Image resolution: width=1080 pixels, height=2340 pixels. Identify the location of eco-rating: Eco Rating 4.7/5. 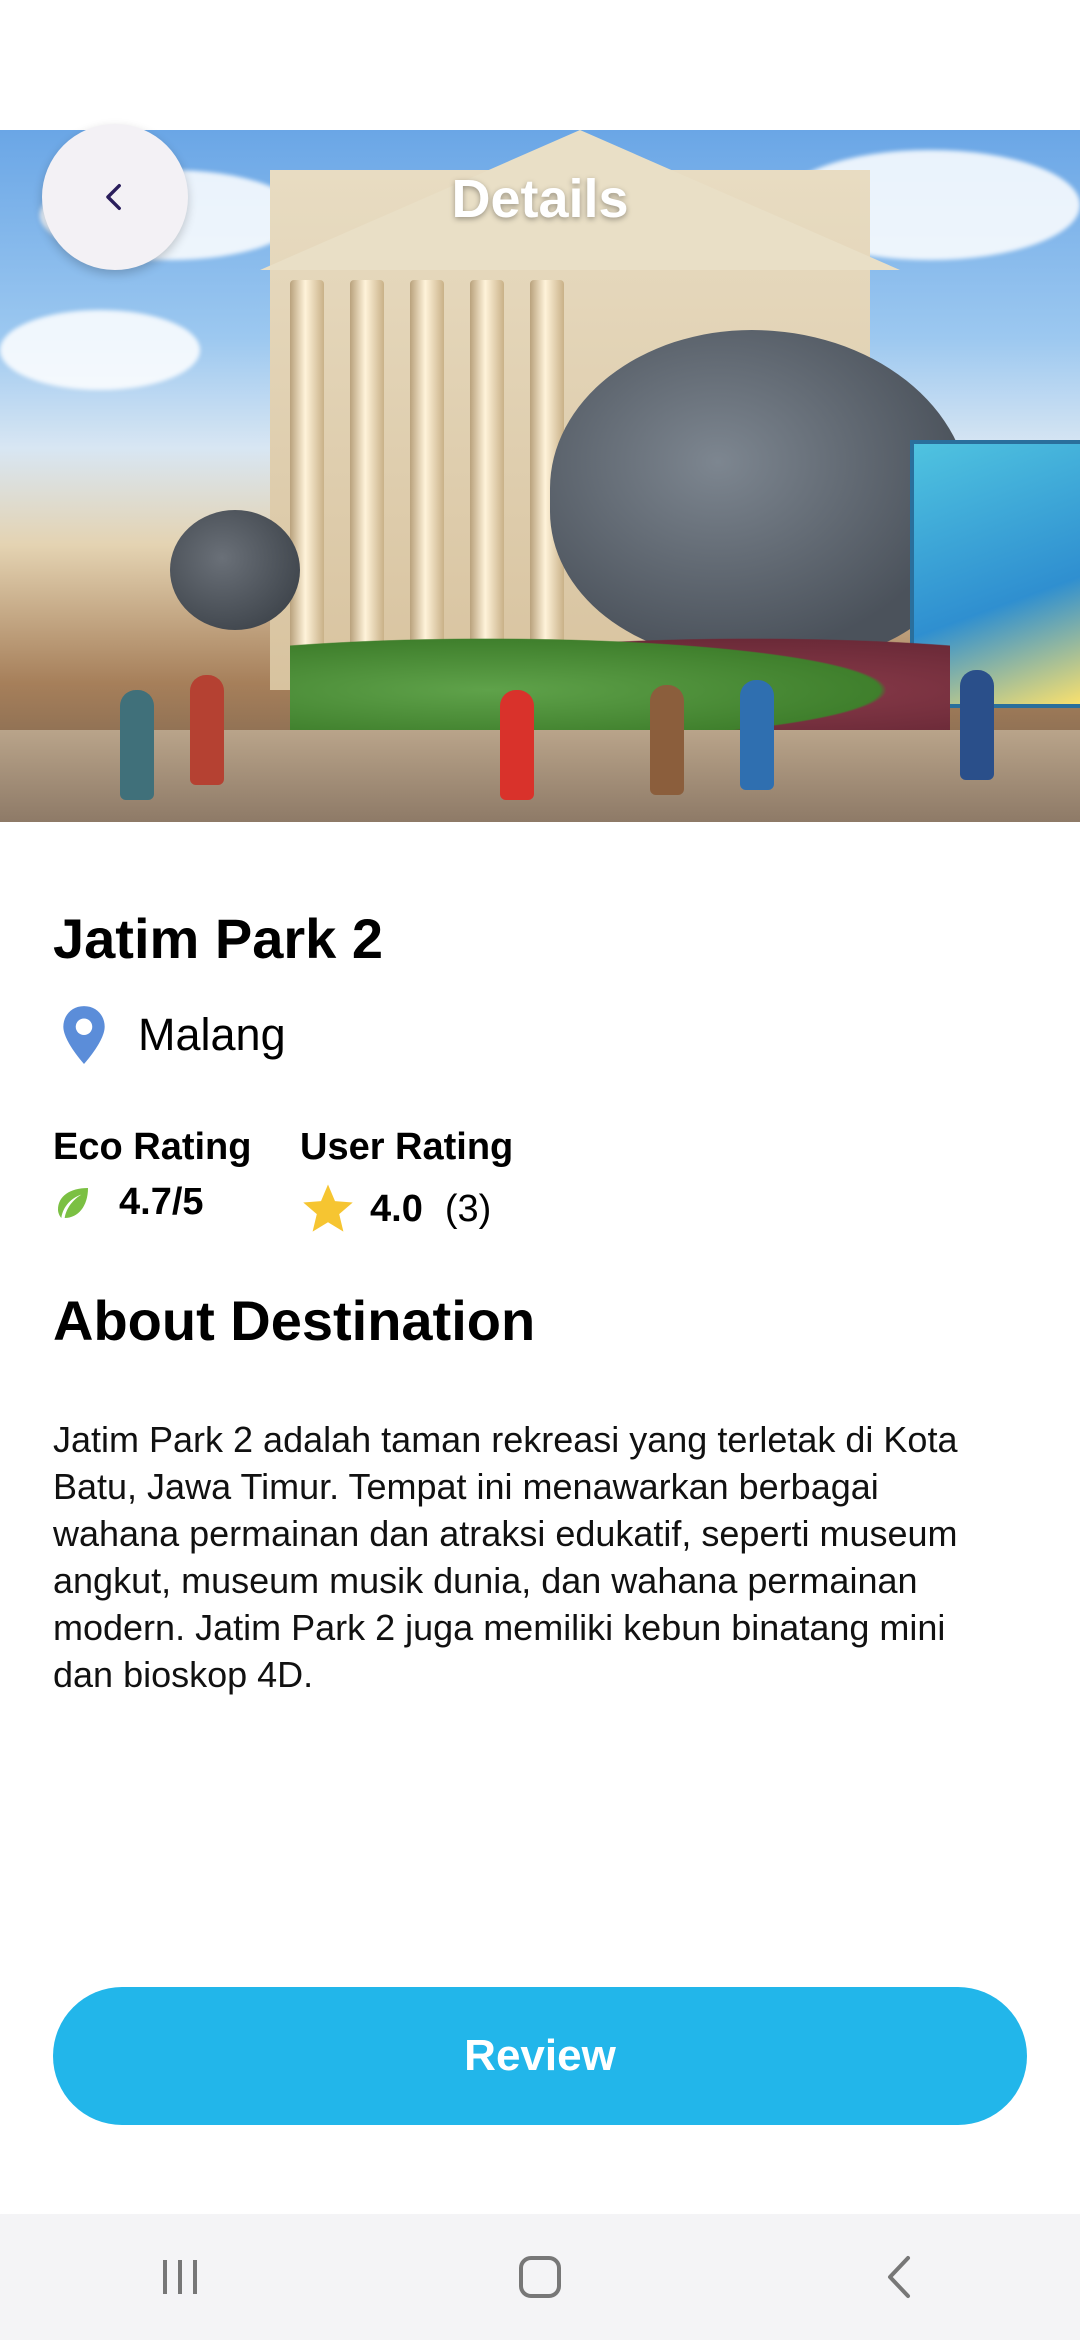
(152, 1175).